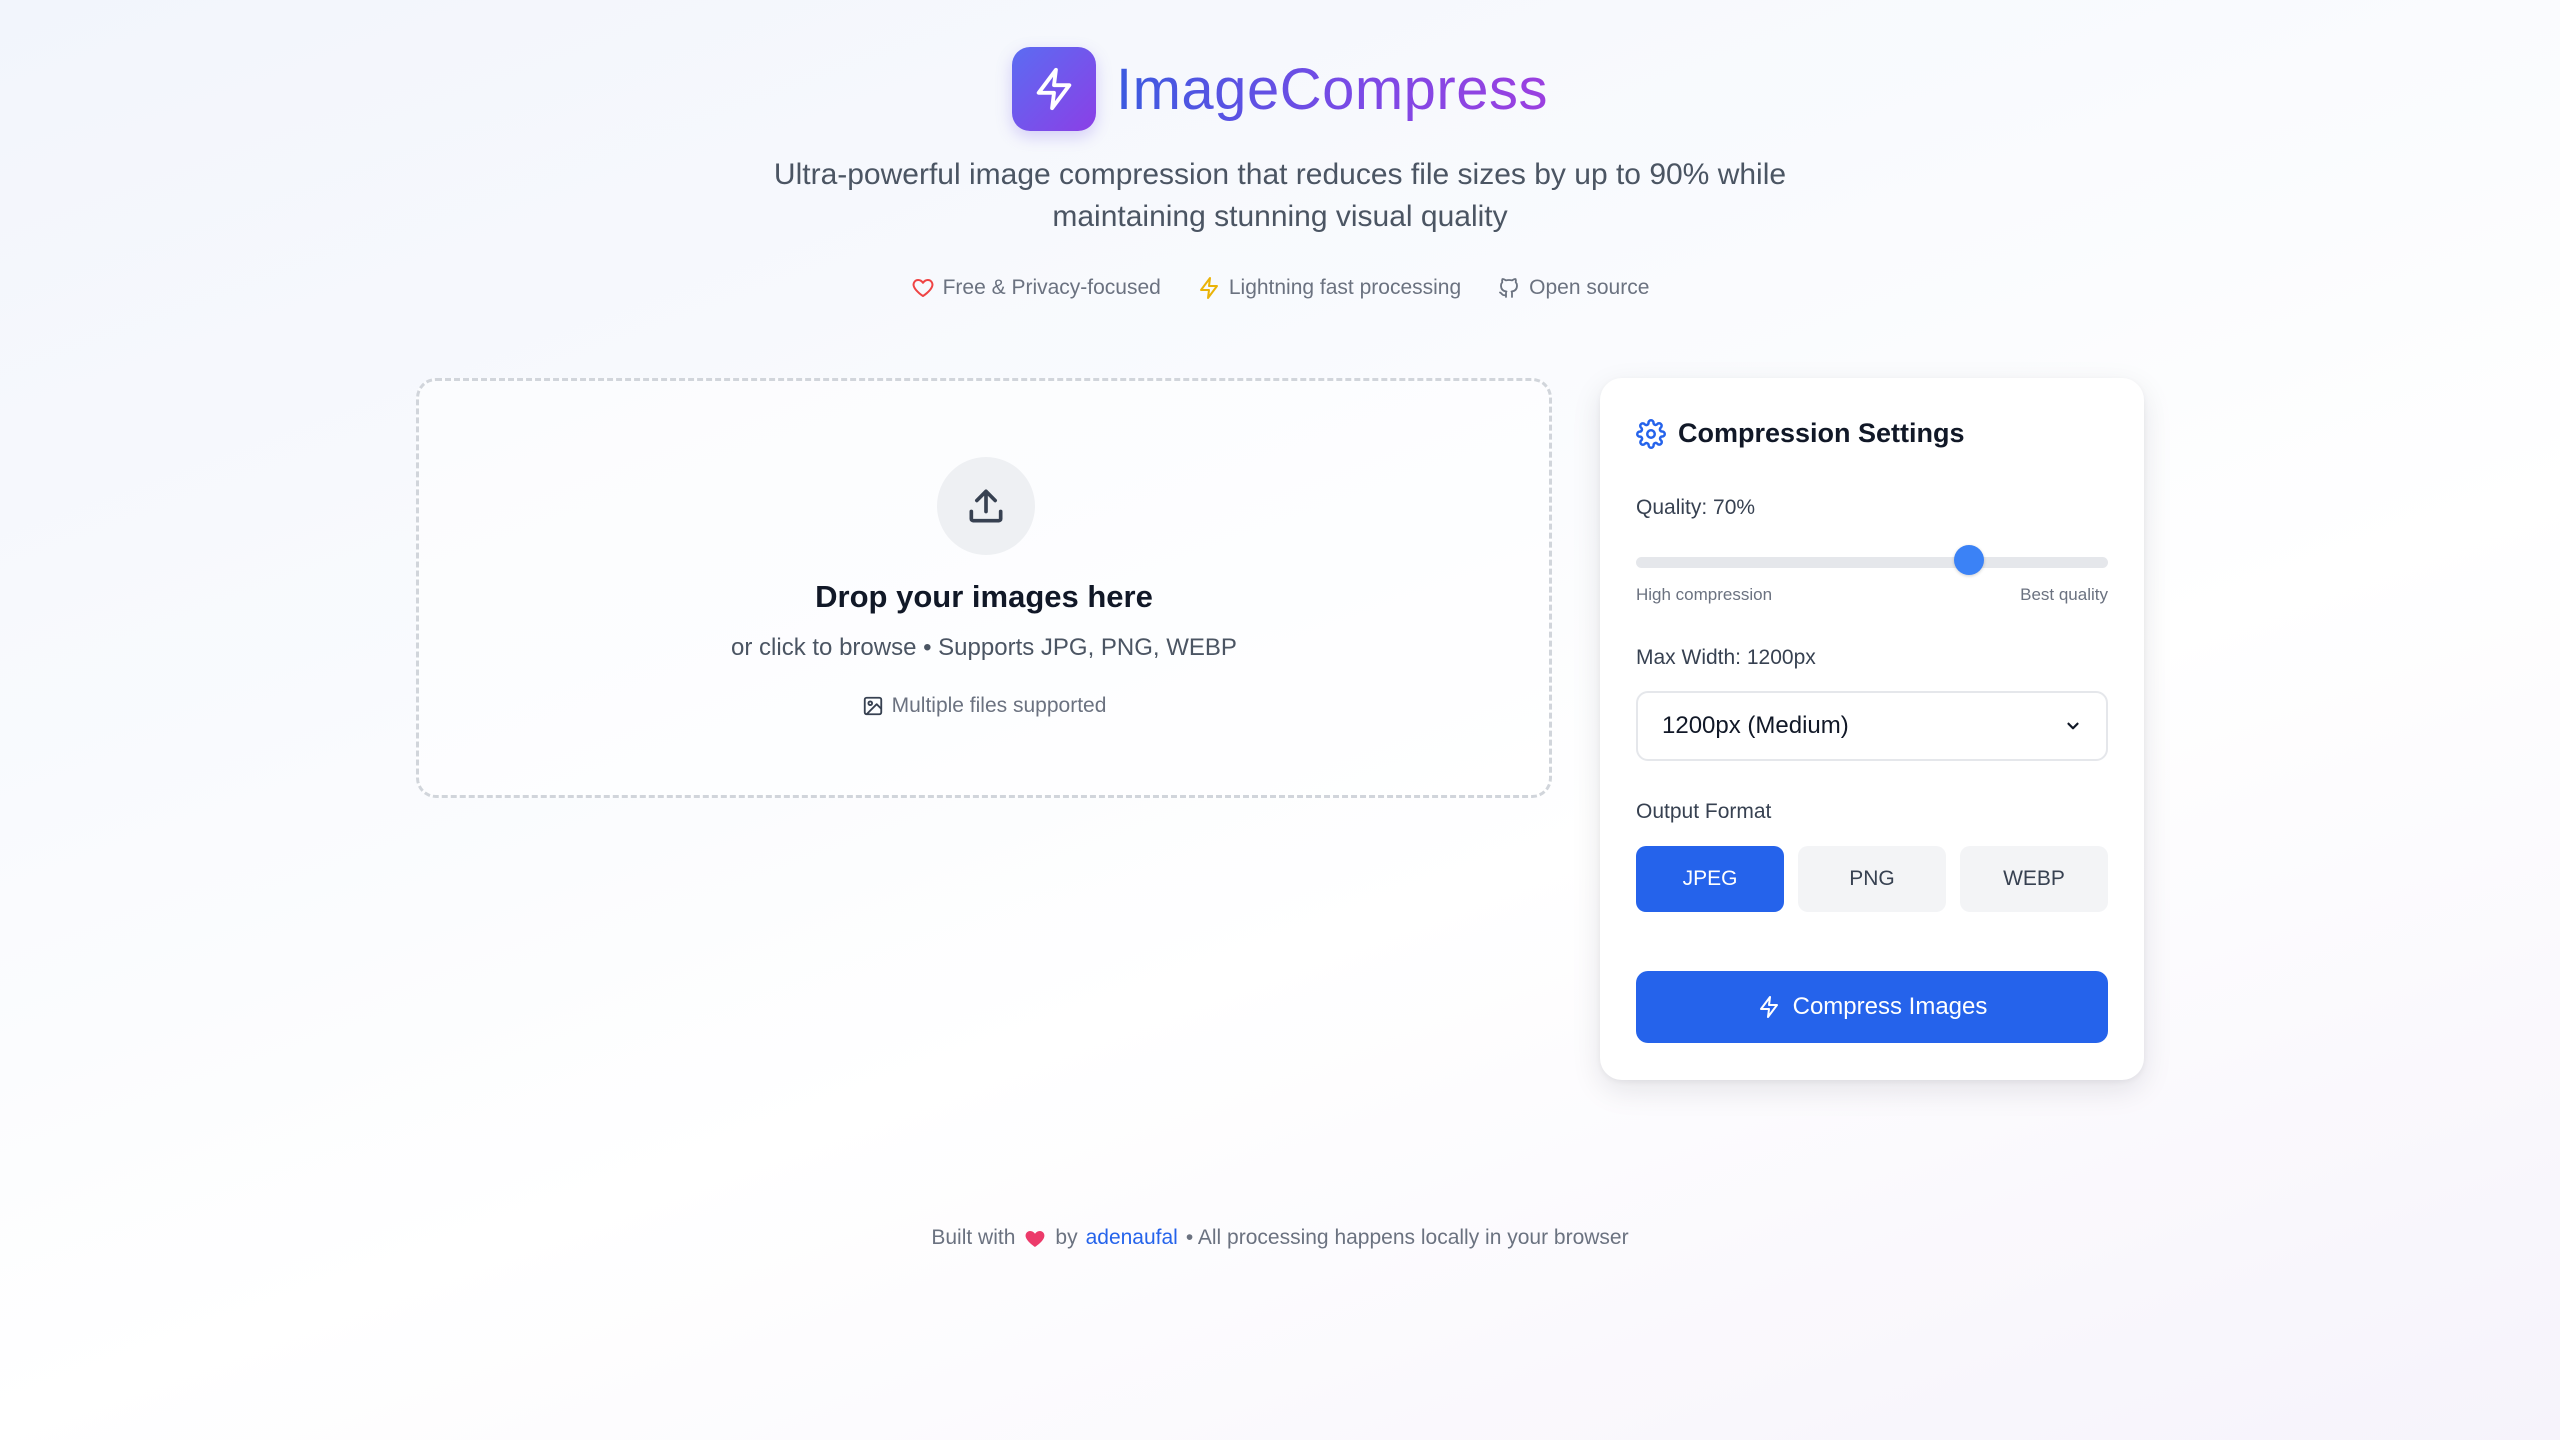 The width and height of the screenshot is (2560, 1440). I want to click on multiple-files-note: Multiple files supported, so click(984, 706).